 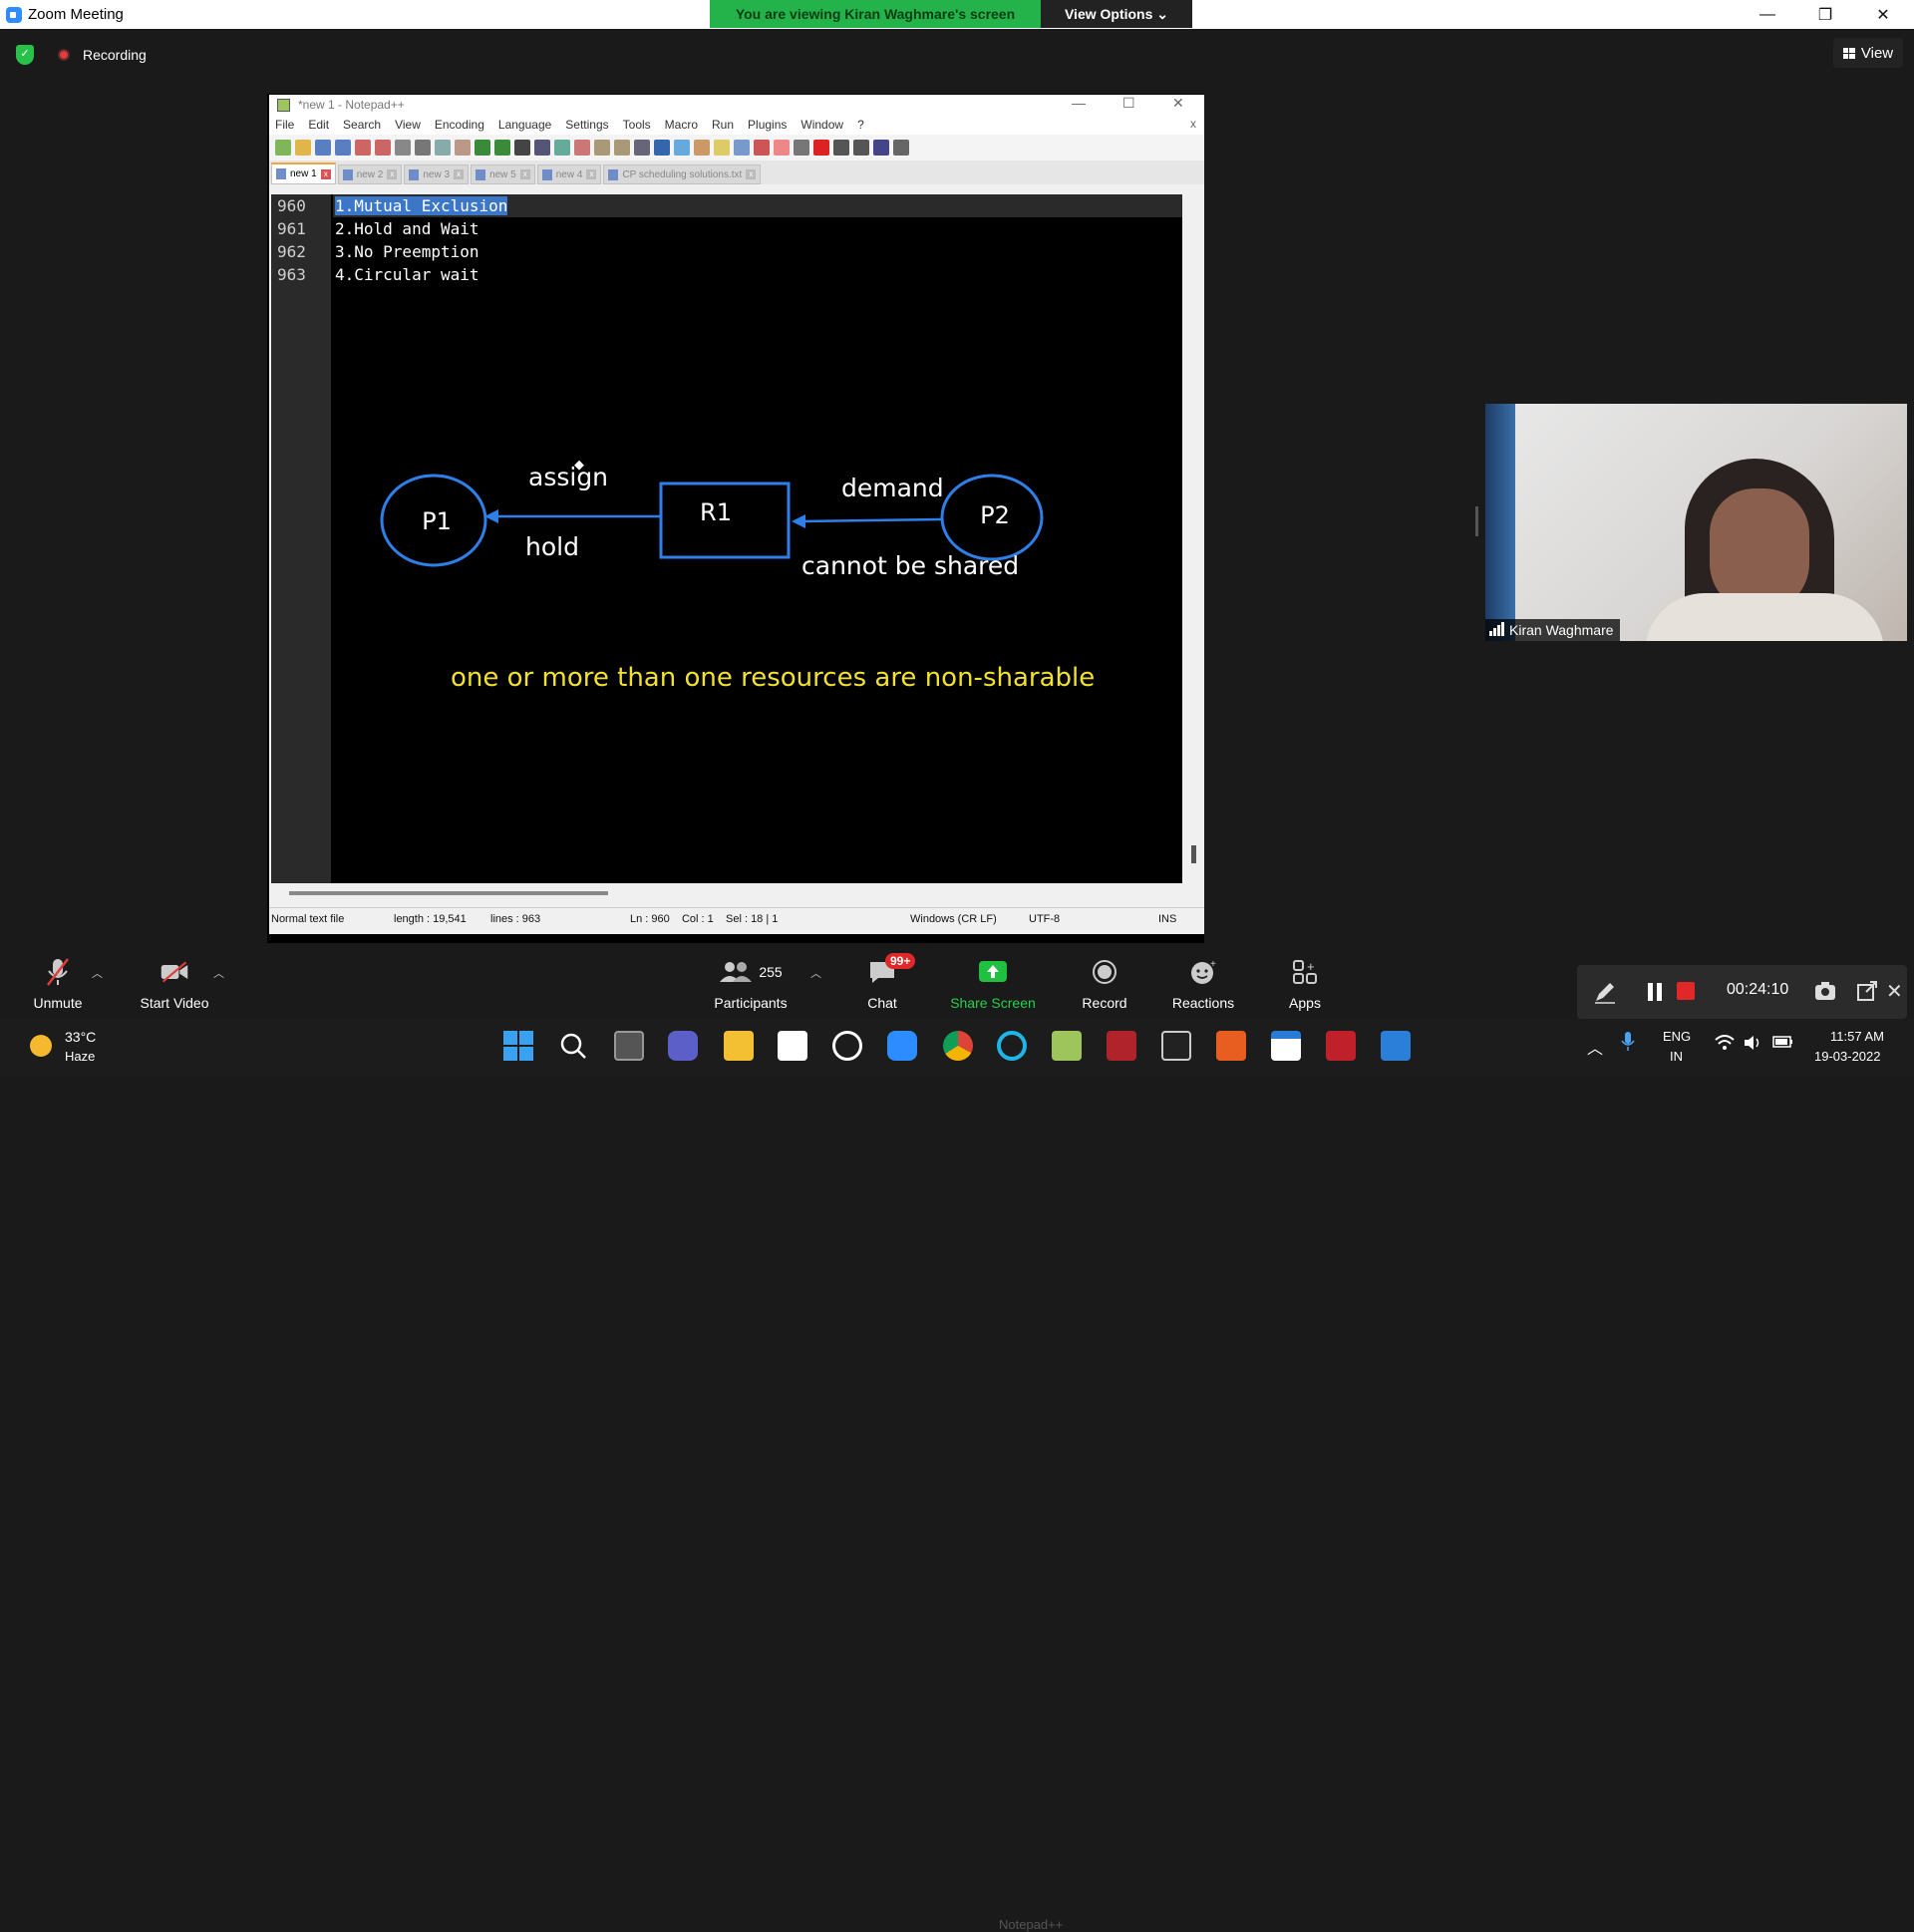 I want to click on tab-cp-scheduling: CP scheduling solutions.txt x, so click(x=682, y=174).